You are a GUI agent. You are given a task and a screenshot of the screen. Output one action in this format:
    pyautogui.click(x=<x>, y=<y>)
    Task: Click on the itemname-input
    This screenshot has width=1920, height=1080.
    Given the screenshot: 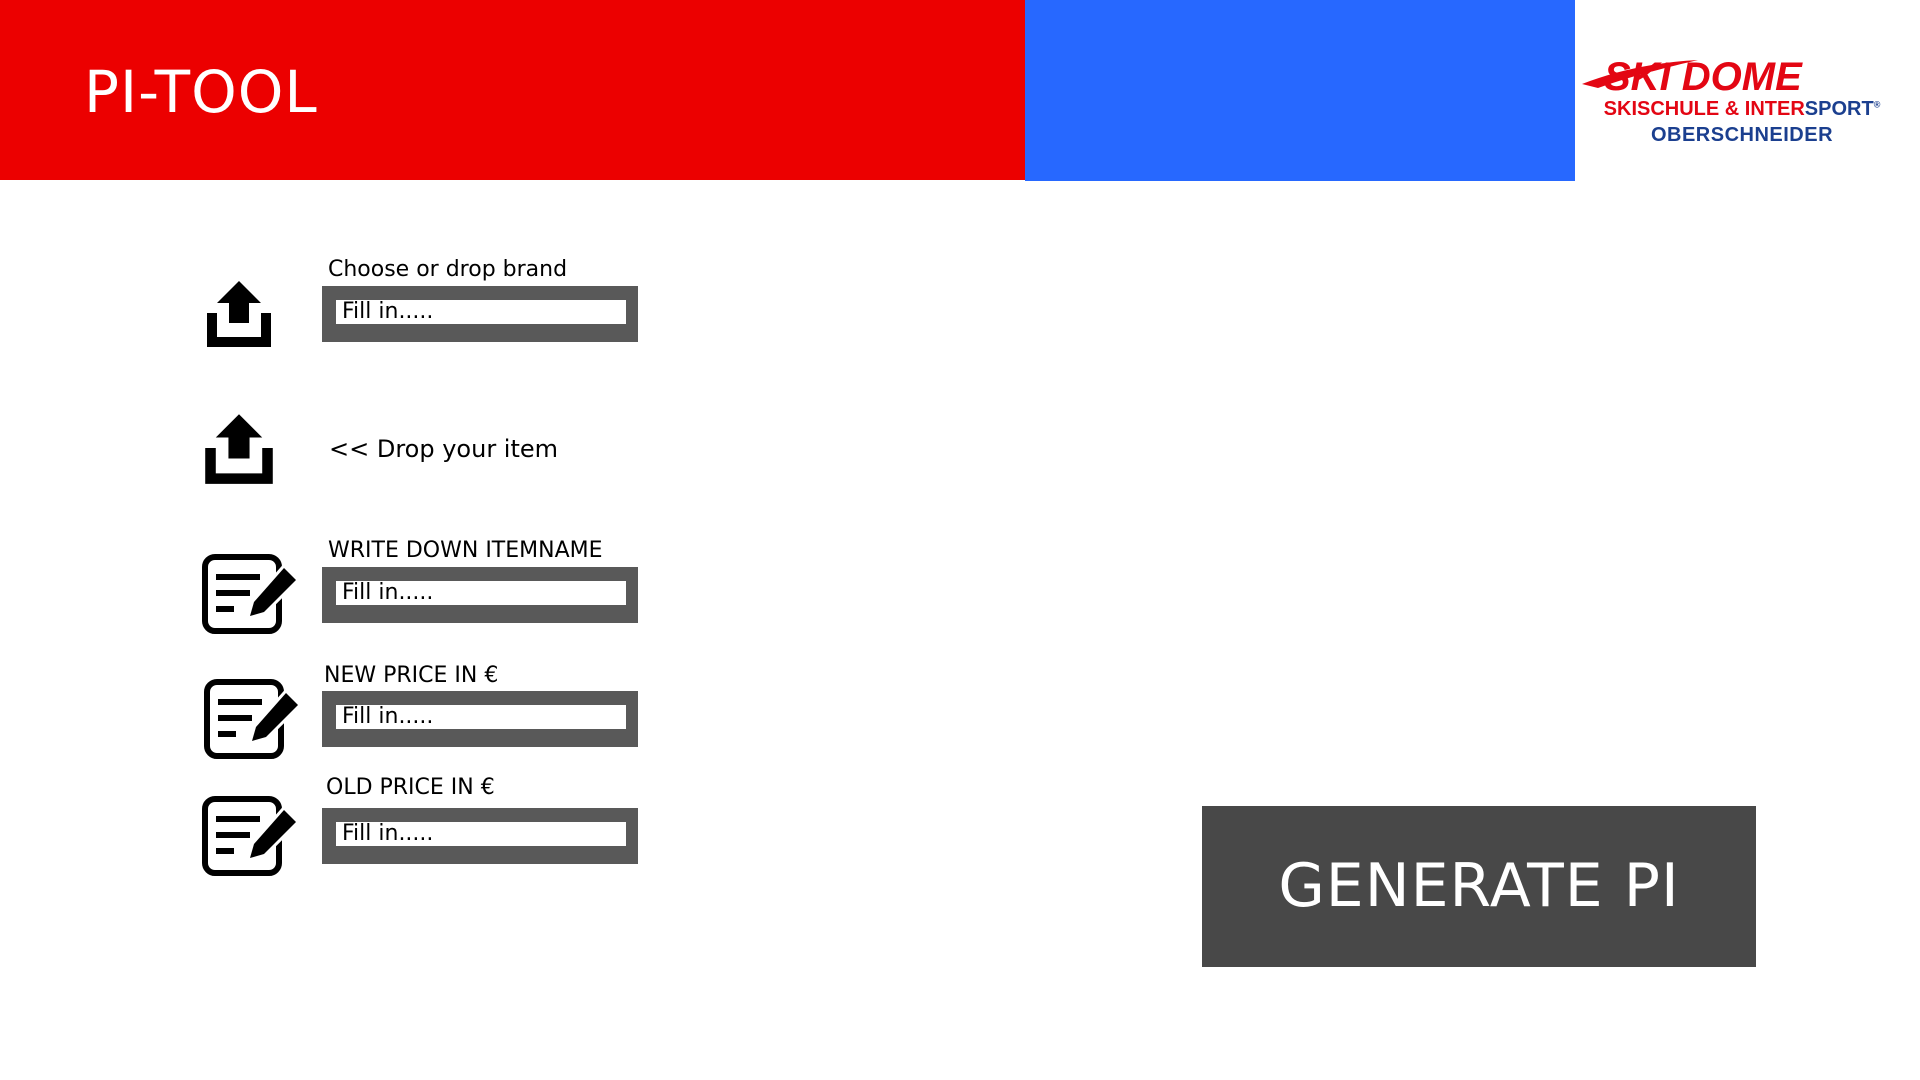 What is the action you would take?
    pyautogui.click(x=481, y=593)
    